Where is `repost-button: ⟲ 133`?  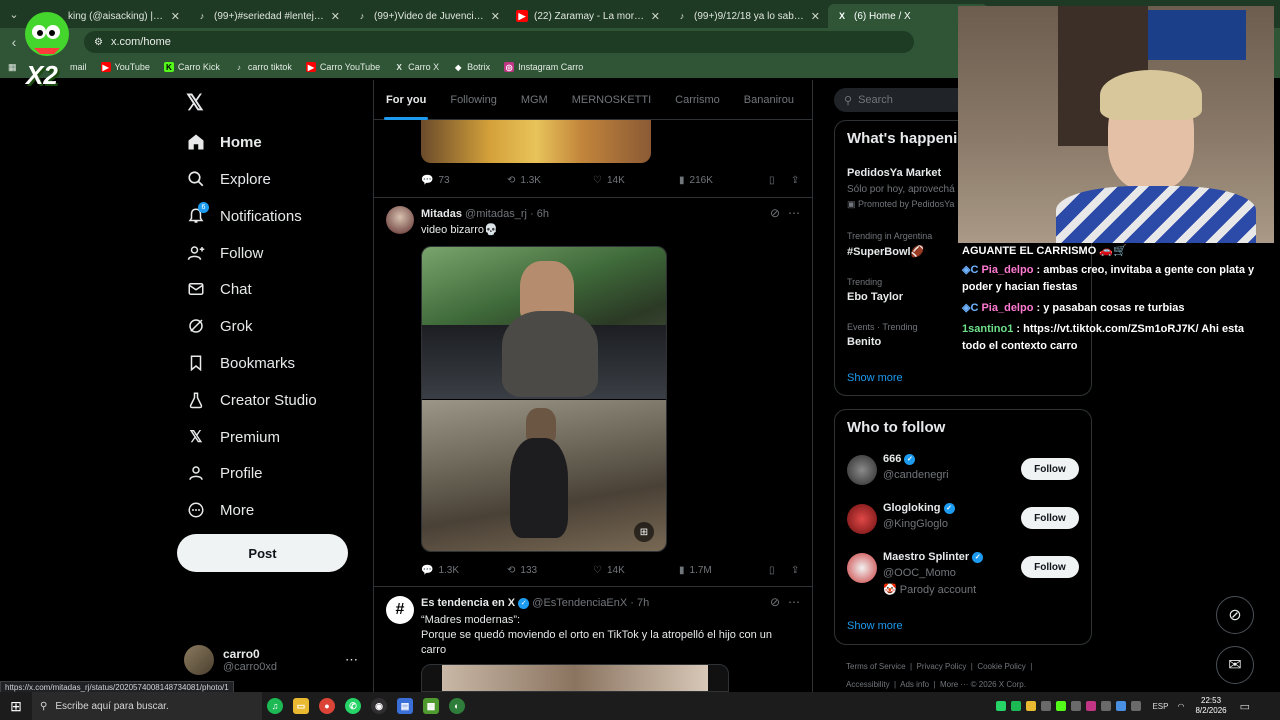
repost-button: ⟲ 133 is located at coordinates (550, 570).